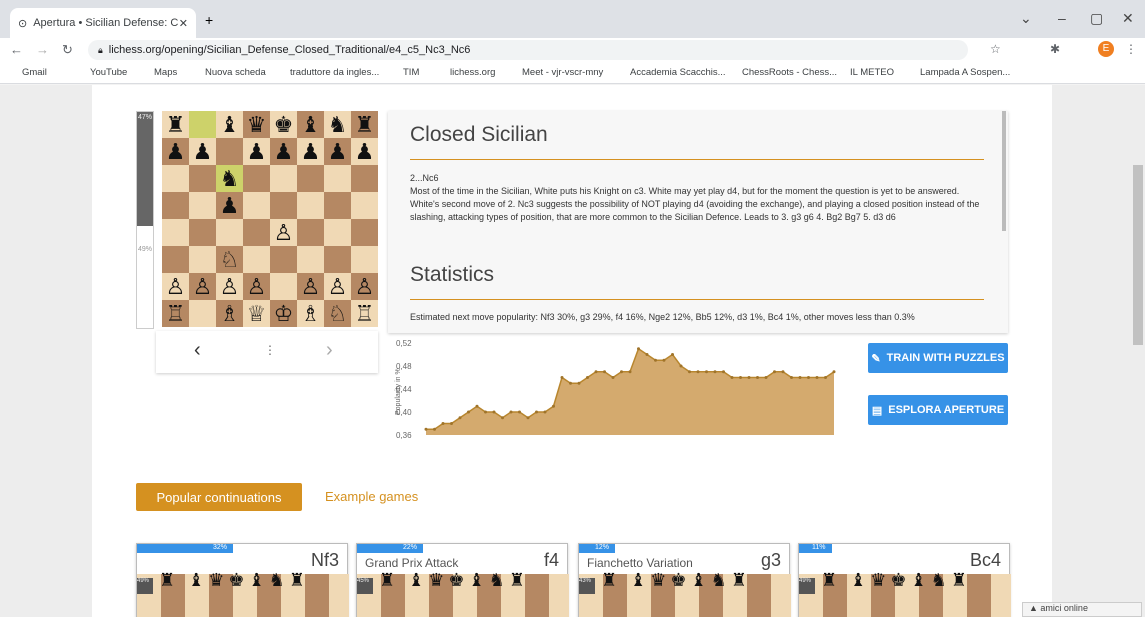 The image size is (1145, 617). Describe the element at coordinates (283, 313) in the screenshot. I see `board-square: ♔` at that location.